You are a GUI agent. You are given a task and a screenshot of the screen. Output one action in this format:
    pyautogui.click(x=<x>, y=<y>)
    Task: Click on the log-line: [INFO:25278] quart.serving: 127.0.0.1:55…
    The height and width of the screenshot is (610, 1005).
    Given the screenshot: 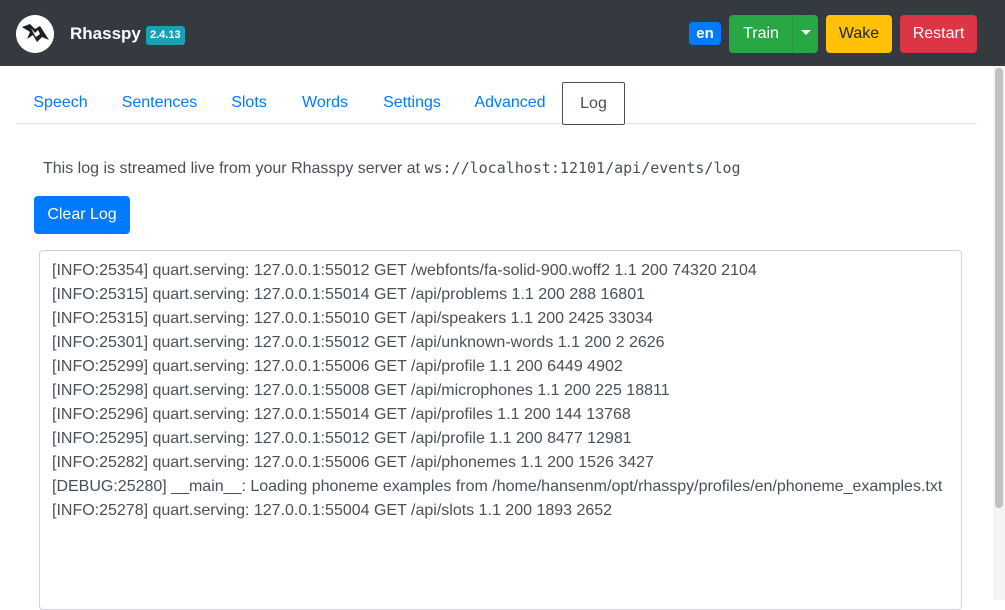 What is the action you would take?
    pyautogui.click(x=332, y=510)
    